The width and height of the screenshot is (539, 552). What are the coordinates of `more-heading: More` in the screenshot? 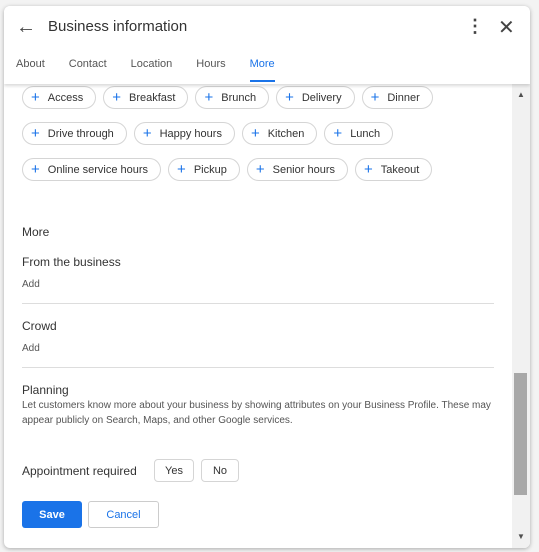 It's located at (36, 232).